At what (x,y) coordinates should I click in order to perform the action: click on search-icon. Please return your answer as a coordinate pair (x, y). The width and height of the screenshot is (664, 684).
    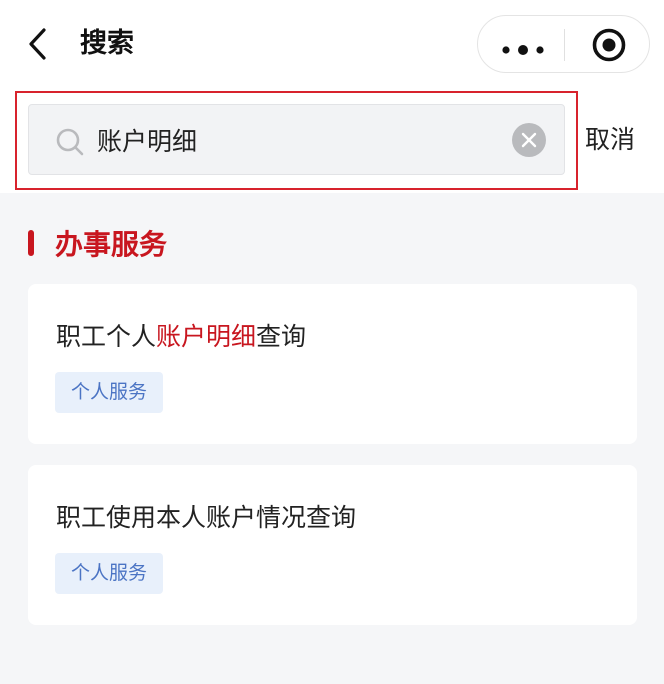
    Looking at the image, I should click on (70, 142).